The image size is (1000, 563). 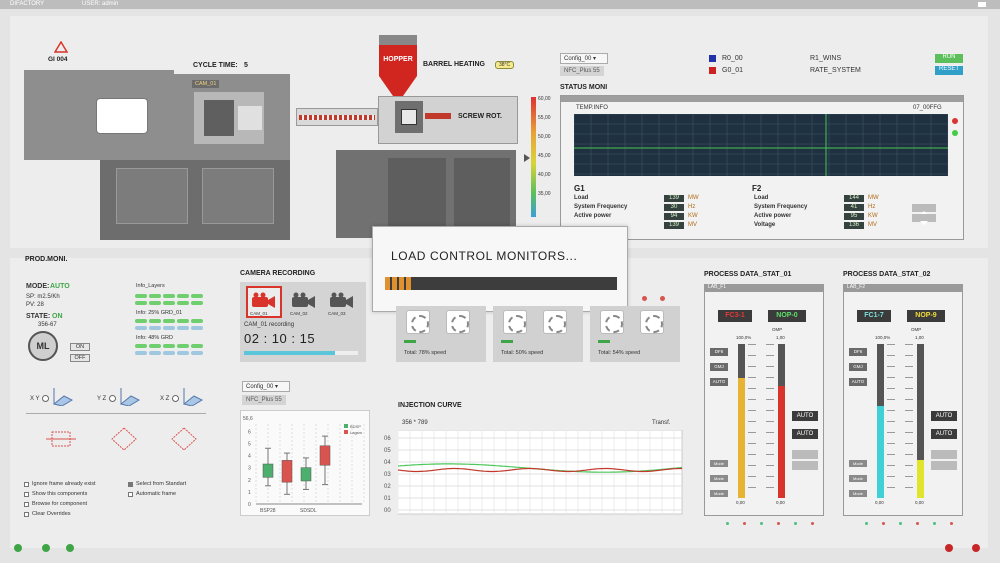 I want to click on box-plot-top-label: 56,6, so click(x=248, y=419).